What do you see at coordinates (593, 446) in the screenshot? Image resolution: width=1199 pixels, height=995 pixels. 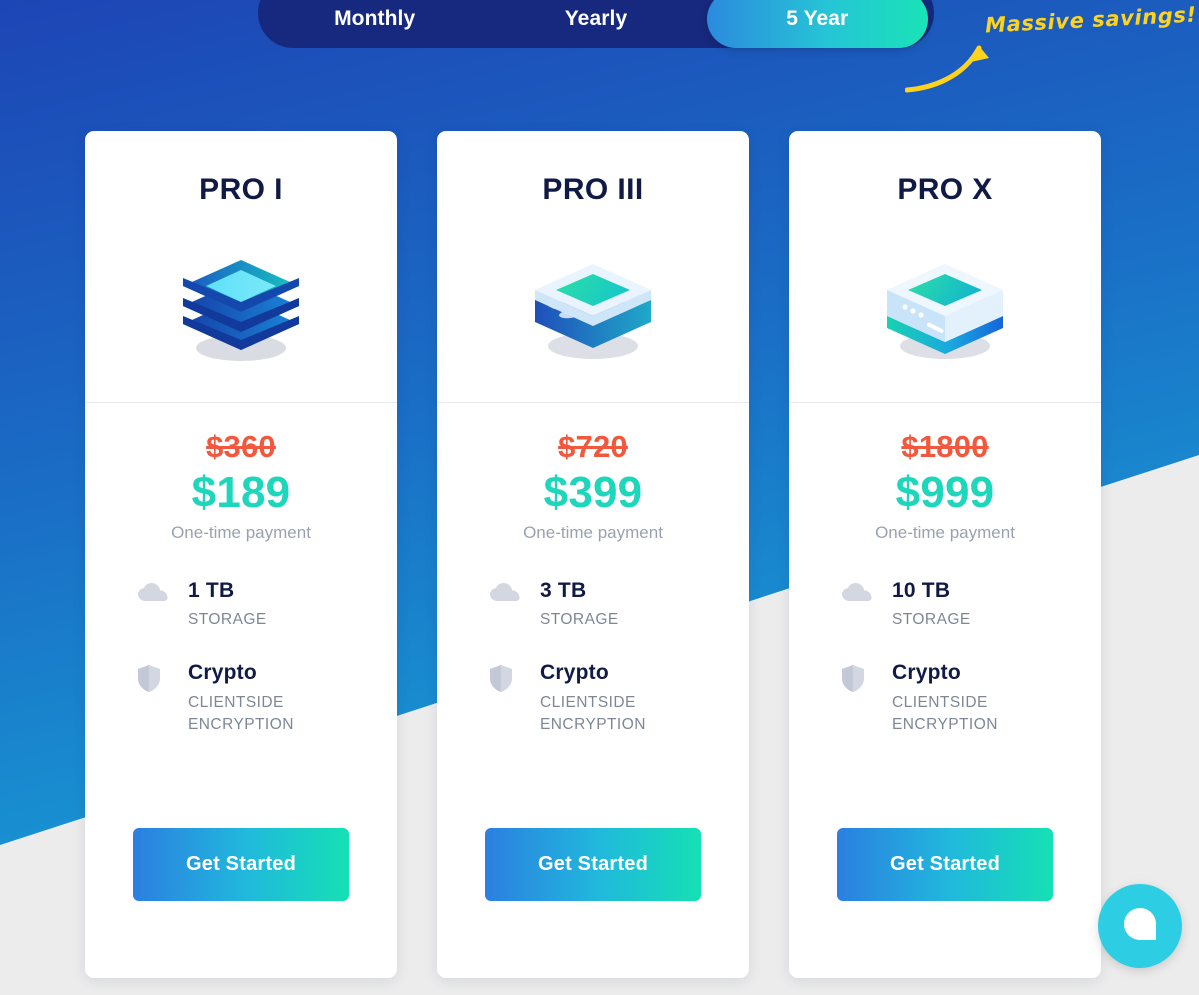 I see `original-price: $720` at bounding box center [593, 446].